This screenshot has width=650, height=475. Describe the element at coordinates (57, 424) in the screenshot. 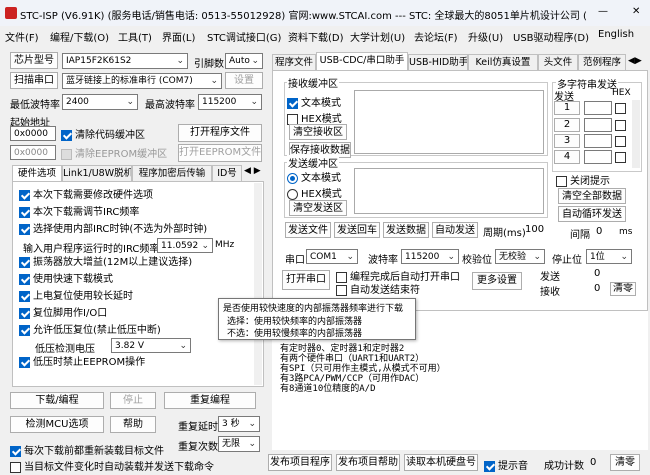

I see `detect-mcu-button: 检测MCU选项` at that location.